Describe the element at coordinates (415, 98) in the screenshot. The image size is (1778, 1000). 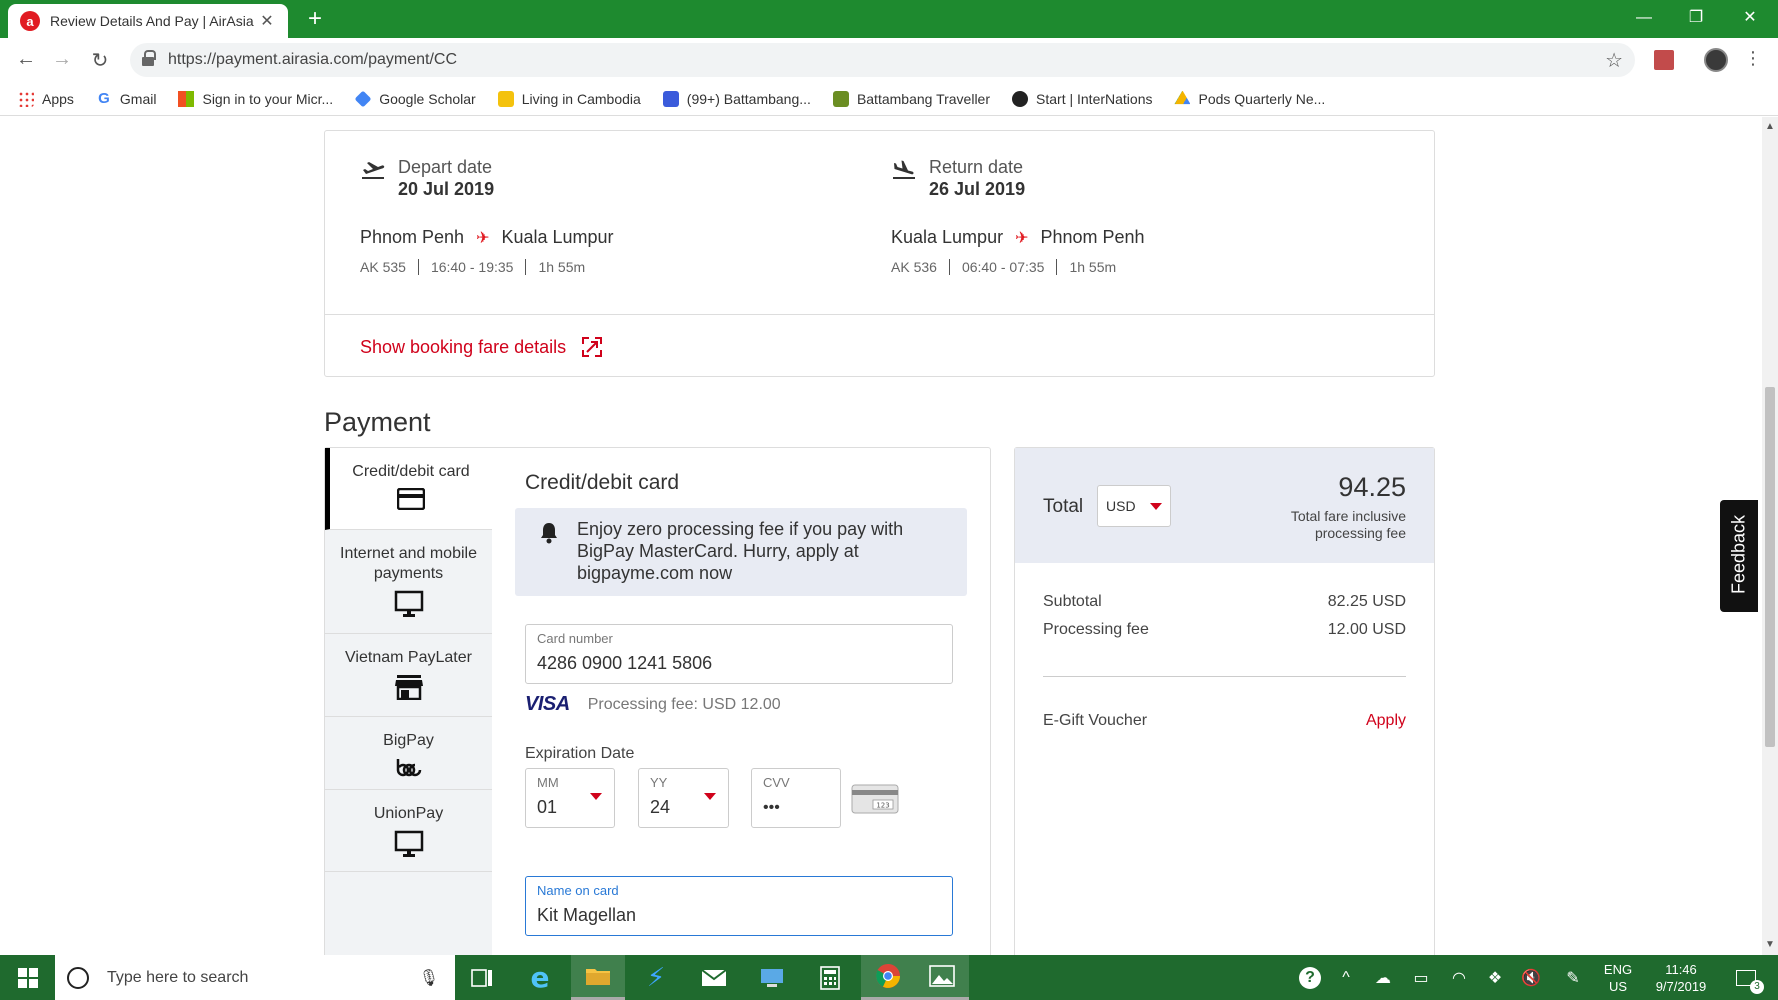
I see `bookmark-google-scholar: Google Scholar` at that location.